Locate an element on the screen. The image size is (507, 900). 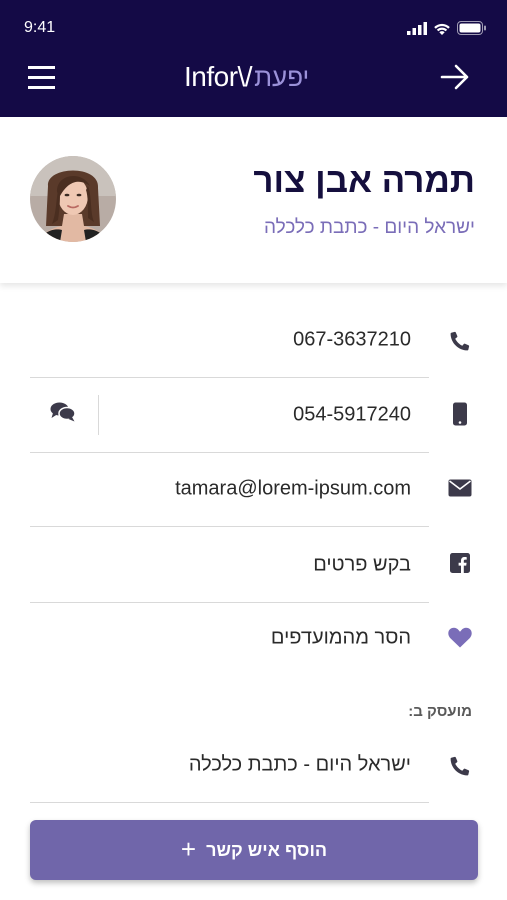
plus-icon: + is located at coordinates (188, 848).